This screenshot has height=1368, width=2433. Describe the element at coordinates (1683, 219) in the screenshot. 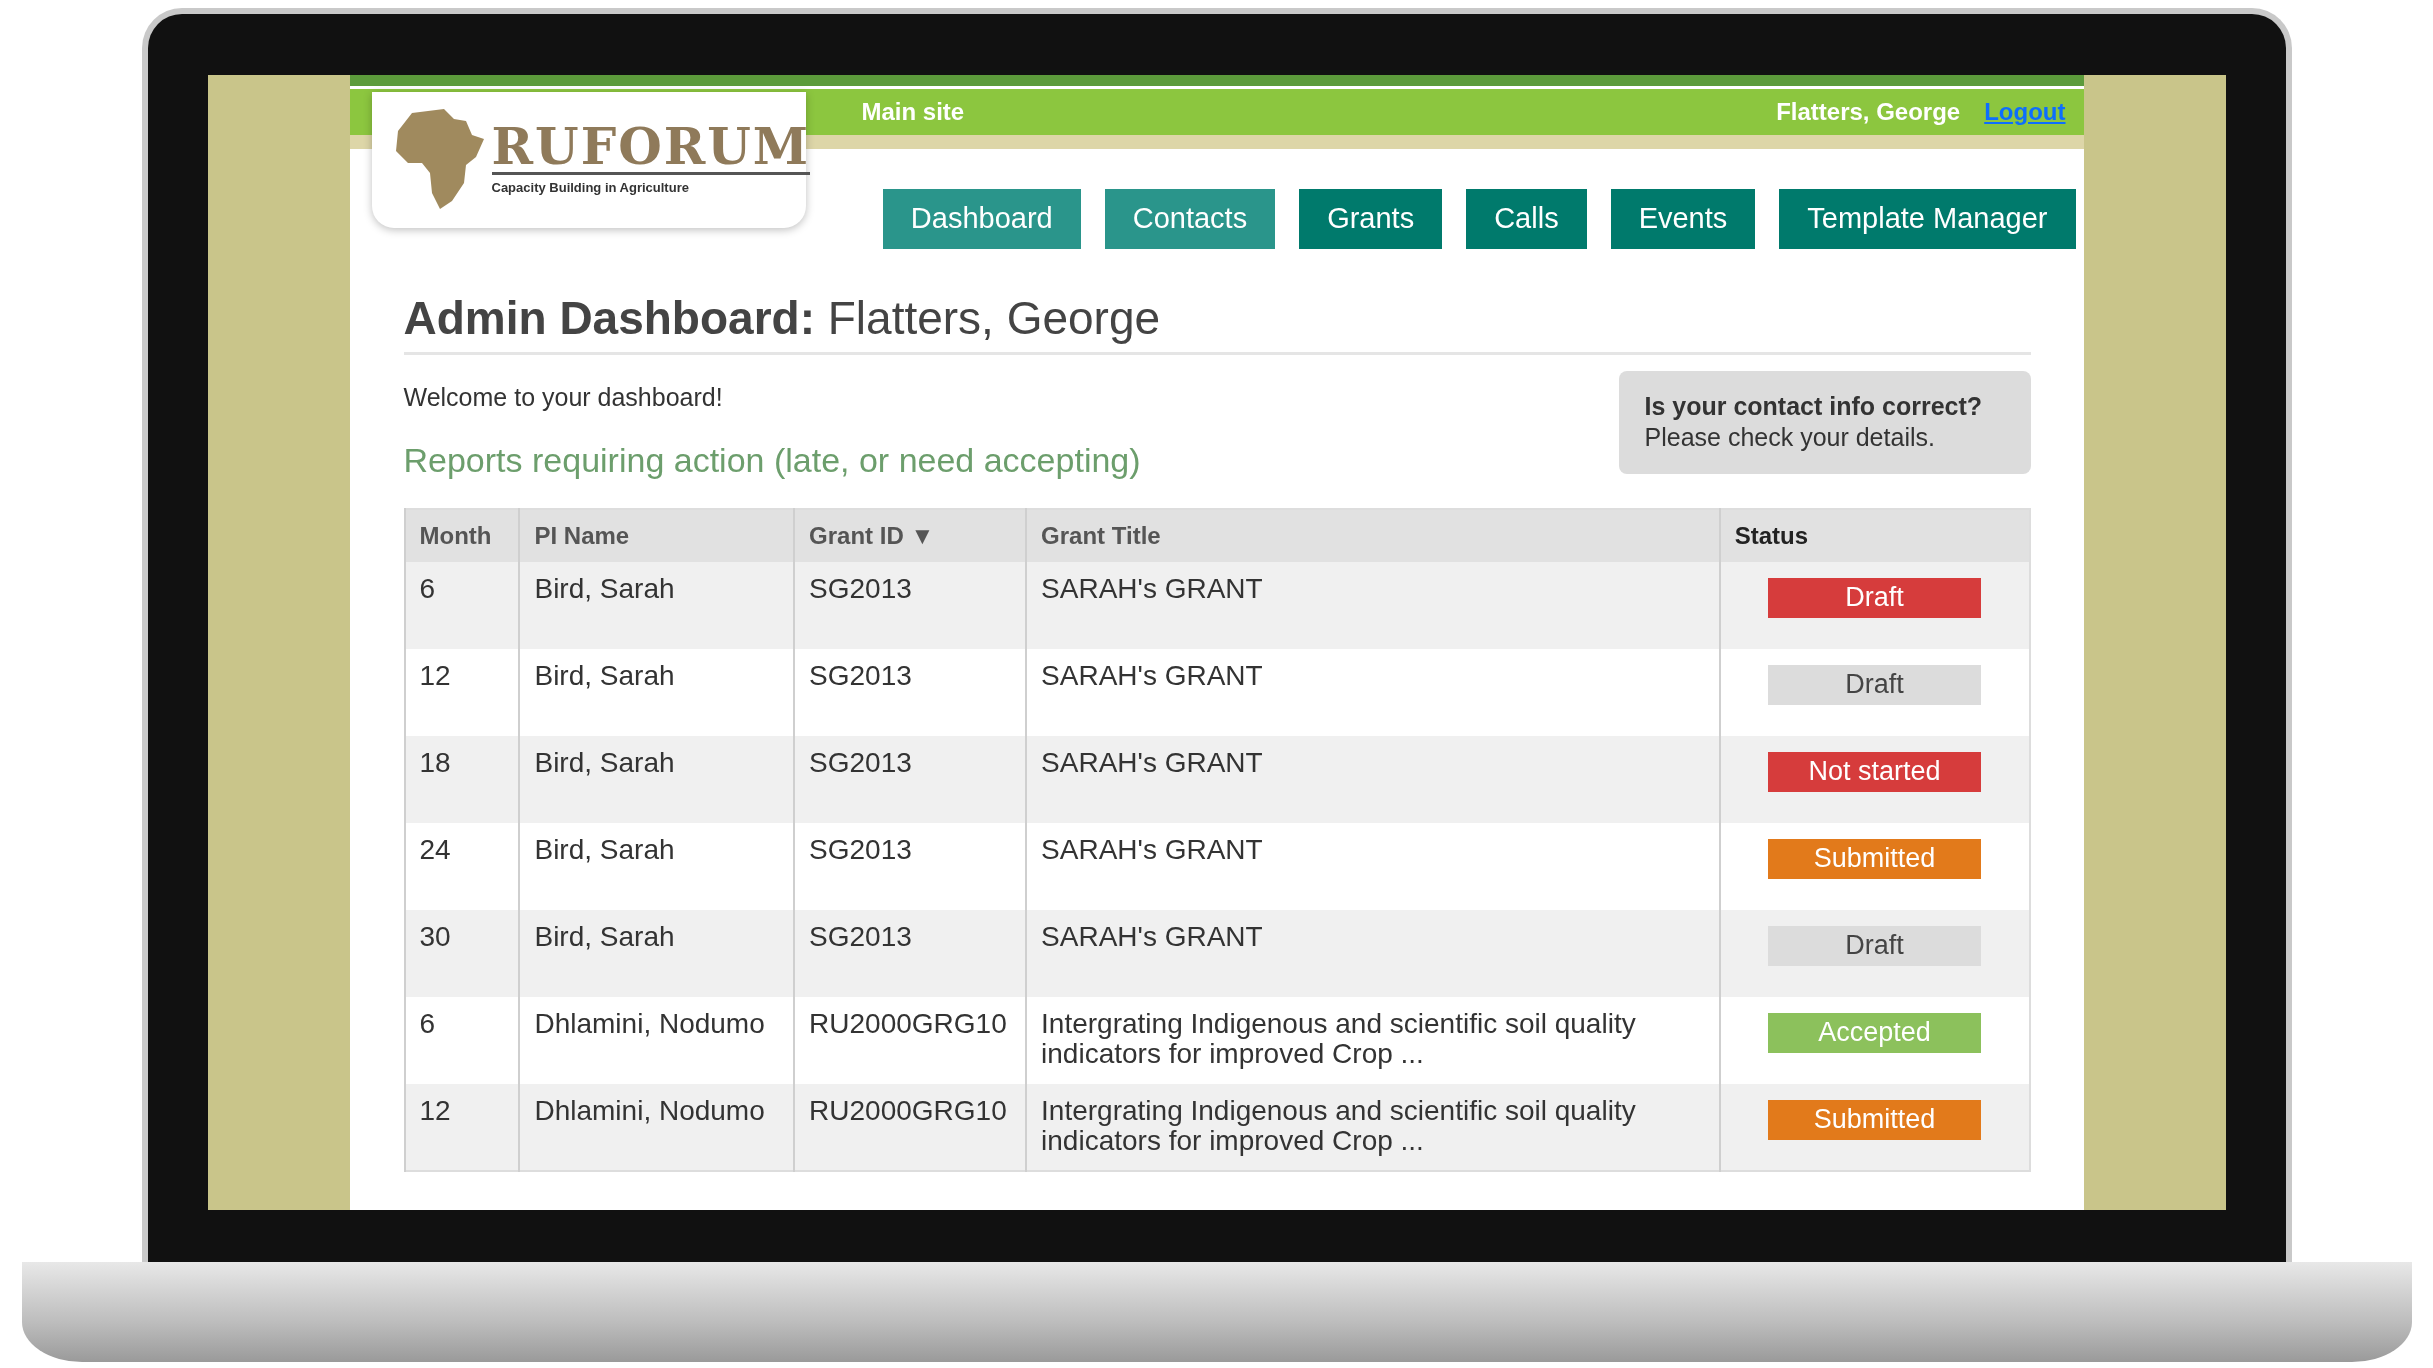

I see `nav-tab: Events` at that location.